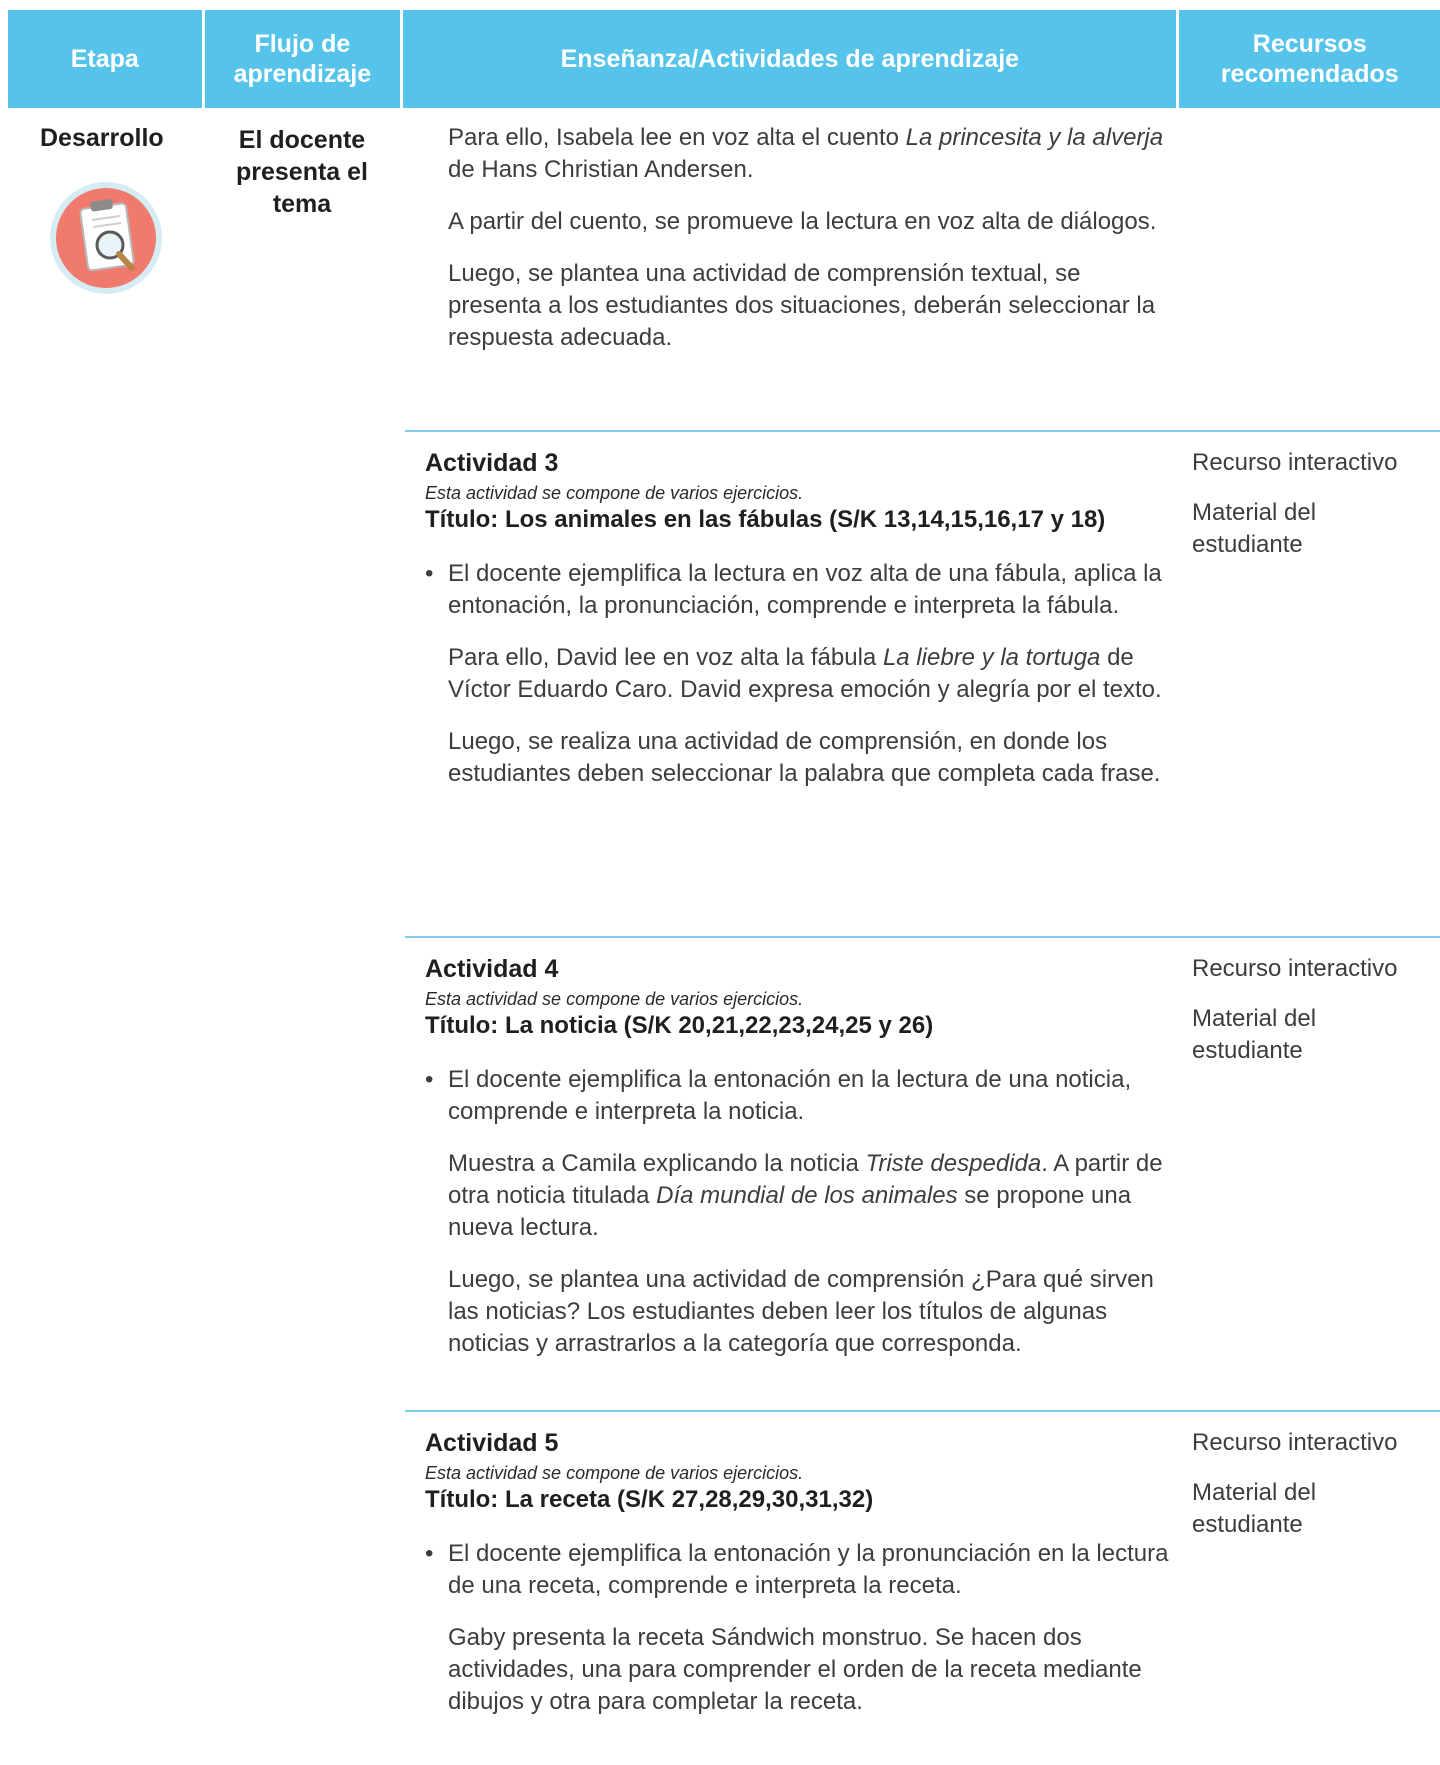  Describe the element at coordinates (105, 59) in the screenshot. I see `header-etapa: Etapa` at that location.